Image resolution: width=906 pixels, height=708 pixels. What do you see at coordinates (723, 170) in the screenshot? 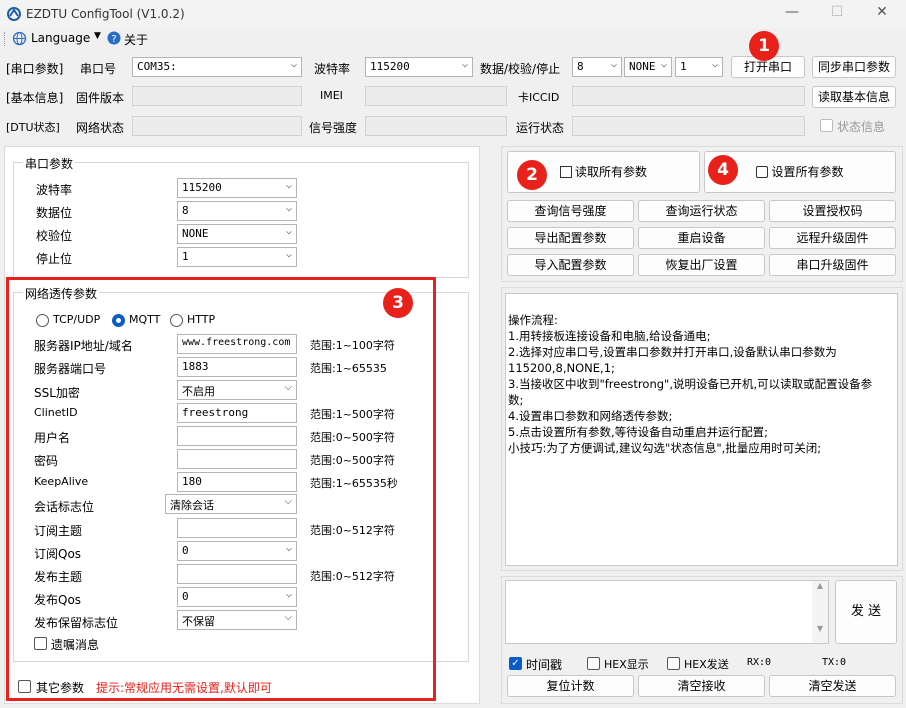
I see `badge-4: 4` at bounding box center [723, 170].